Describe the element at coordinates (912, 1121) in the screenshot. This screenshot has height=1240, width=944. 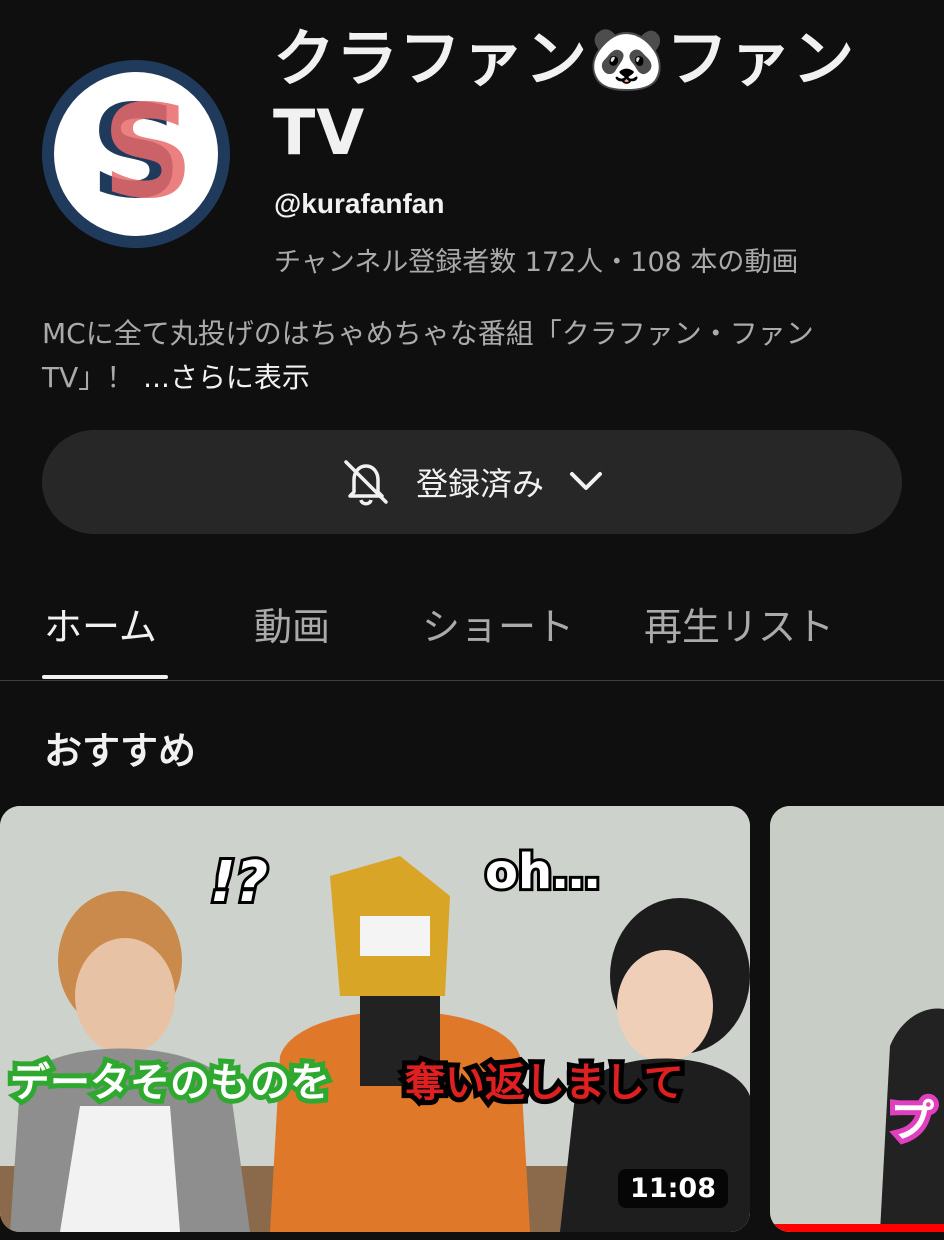
I see `caption-partial: プ` at that location.